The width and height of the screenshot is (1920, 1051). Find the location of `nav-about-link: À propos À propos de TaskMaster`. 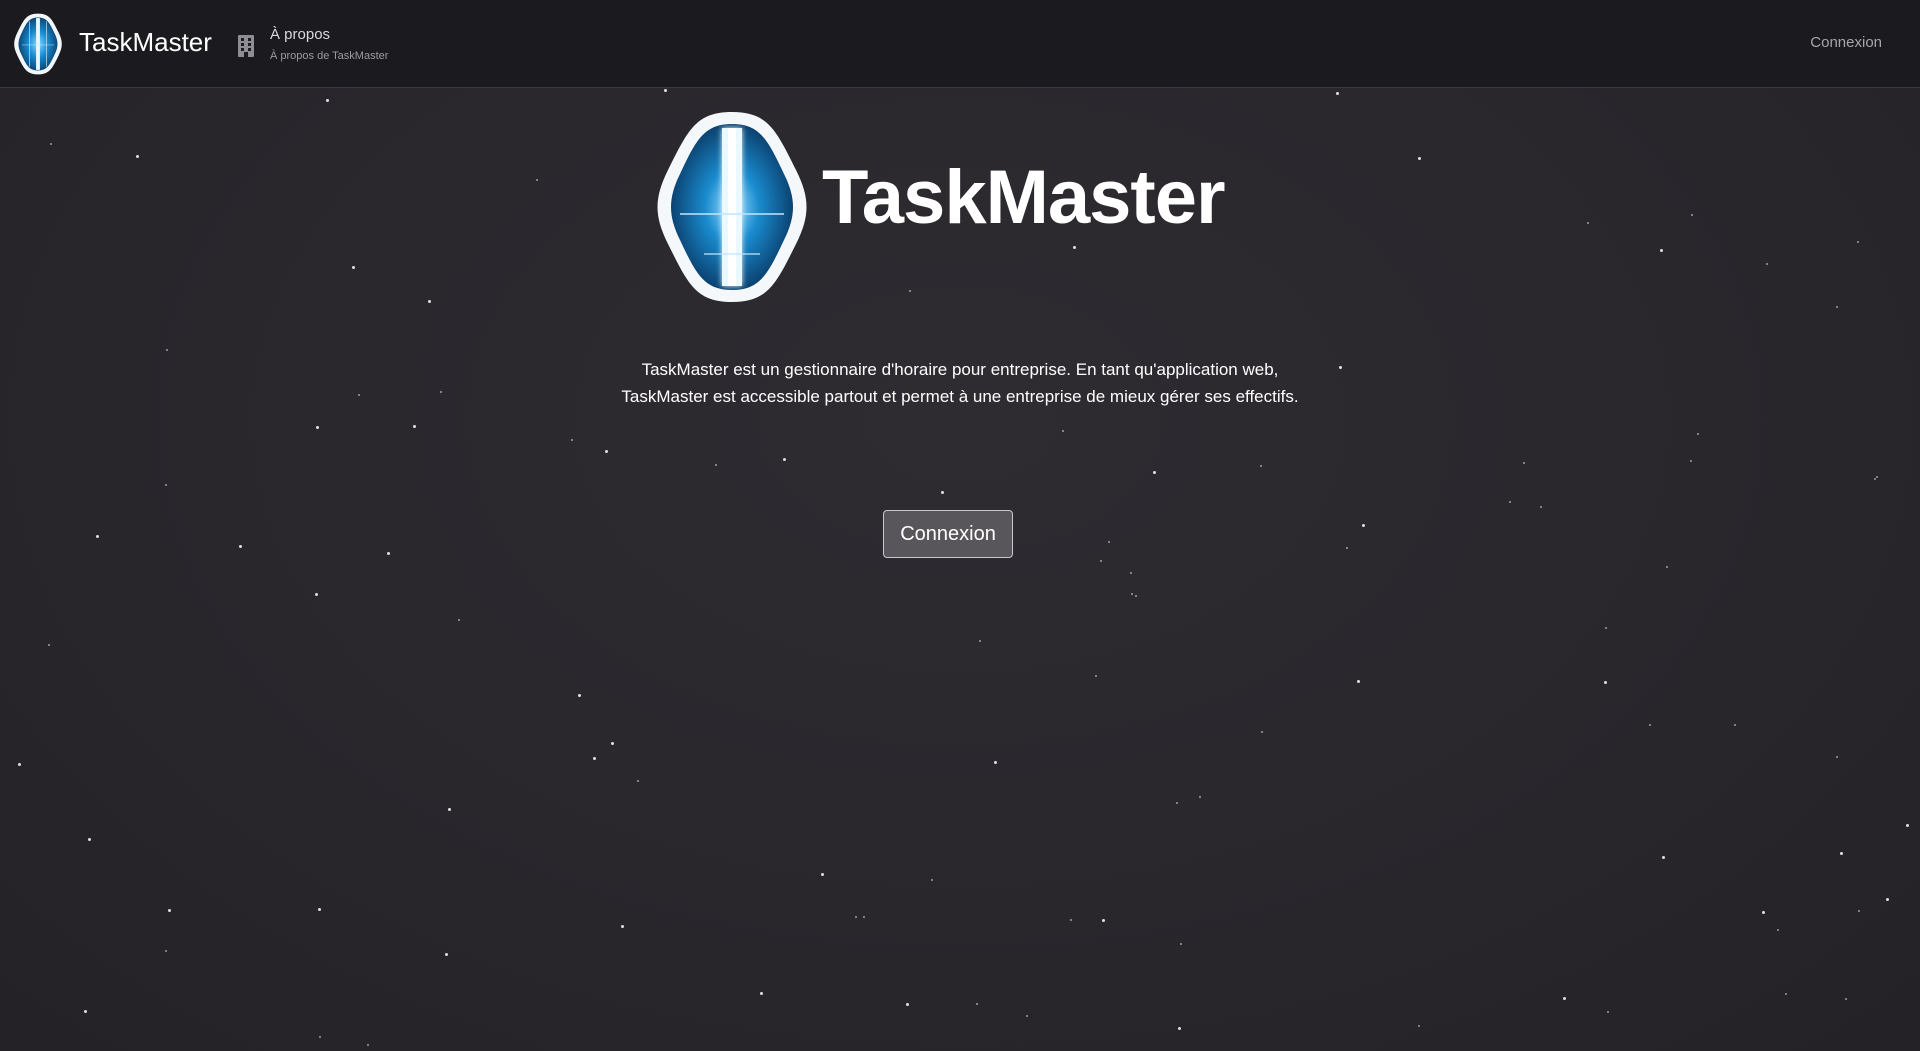

nav-about-link: À propos À propos de TaskMaster is located at coordinates (312, 44).